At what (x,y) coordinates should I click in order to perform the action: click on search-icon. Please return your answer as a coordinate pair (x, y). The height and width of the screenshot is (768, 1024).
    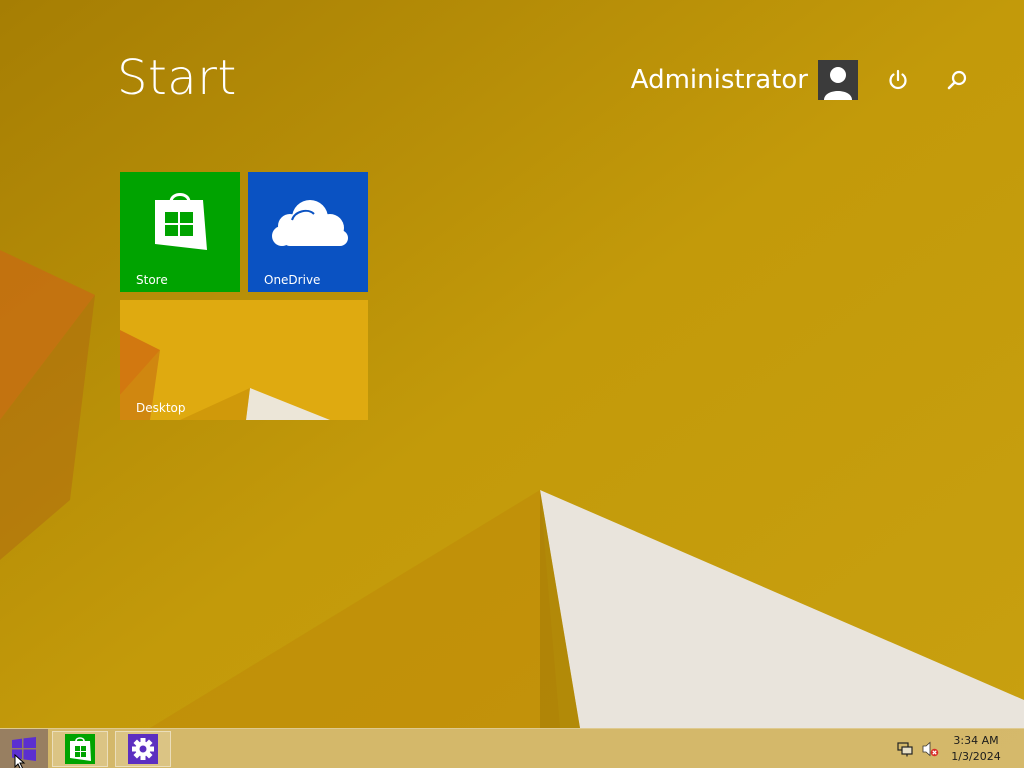
    Looking at the image, I should click on (957, 80).